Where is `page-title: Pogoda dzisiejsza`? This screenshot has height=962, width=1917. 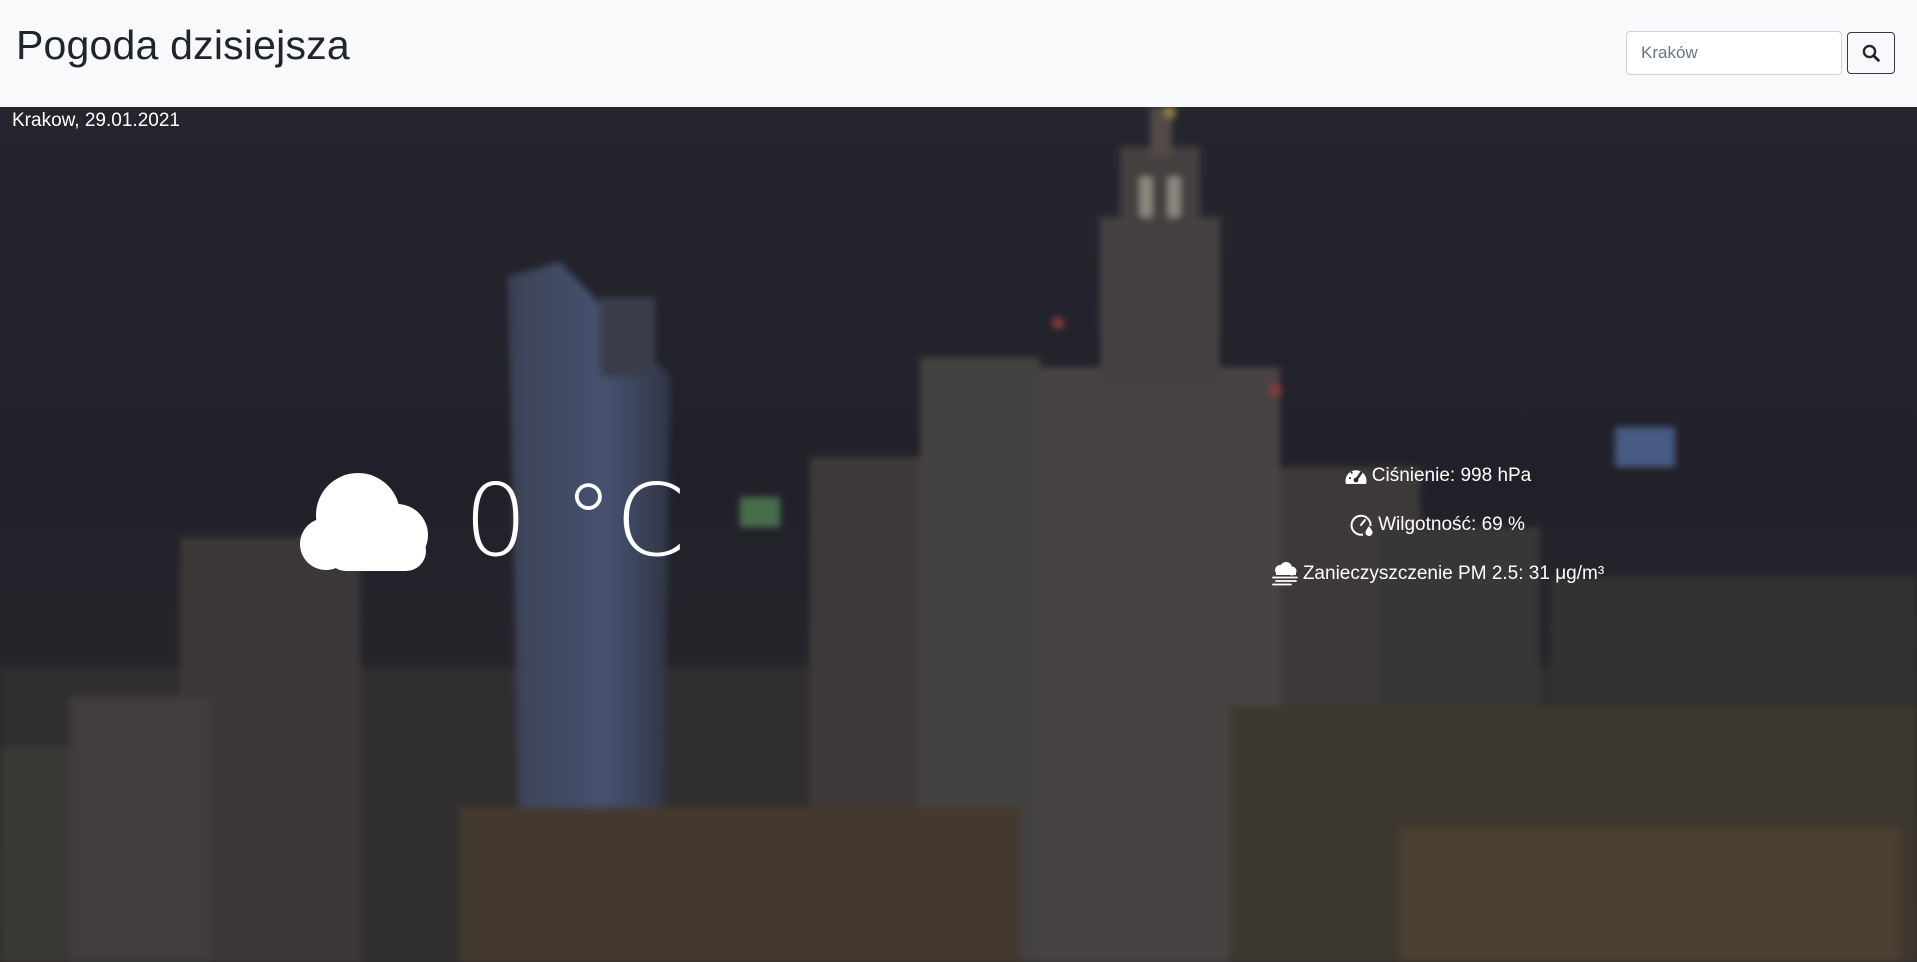 page-title: Pogoda dzisiejsza is located at coordinates (183, 45).